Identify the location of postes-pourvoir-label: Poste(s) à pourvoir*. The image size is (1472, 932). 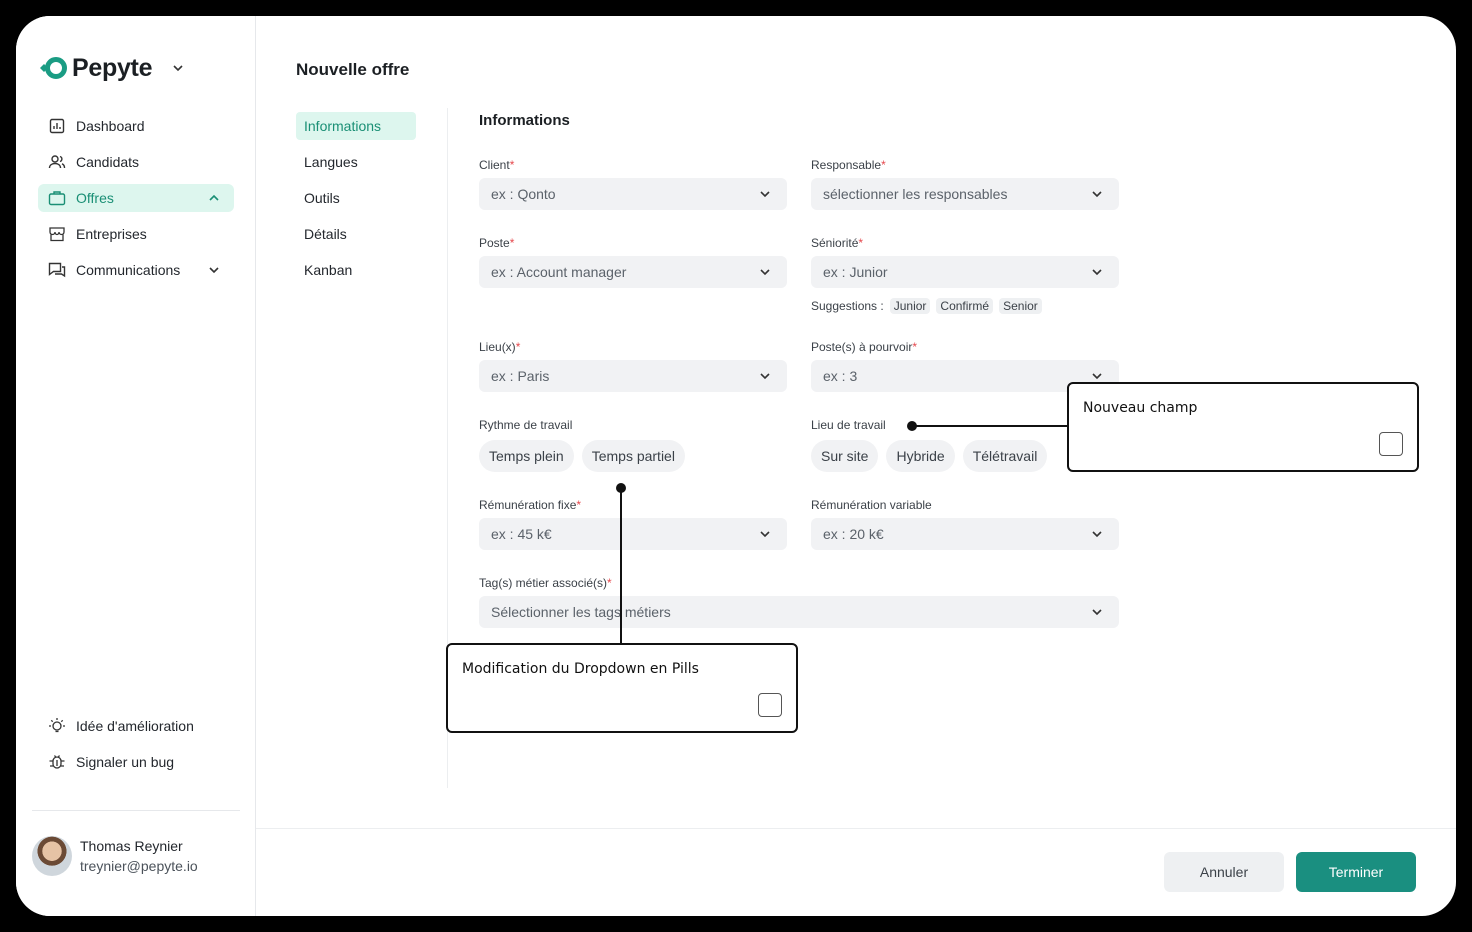
(864, 347).